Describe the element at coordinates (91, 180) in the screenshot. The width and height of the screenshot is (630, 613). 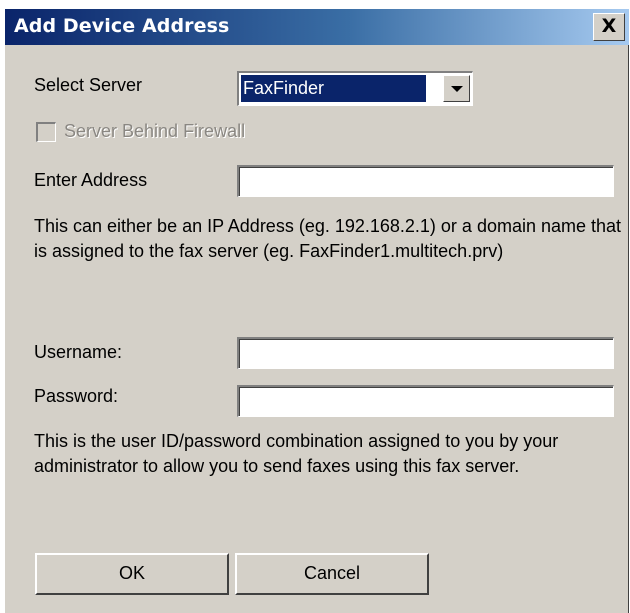
I see `enter-address-label: Enter Address` at that location.